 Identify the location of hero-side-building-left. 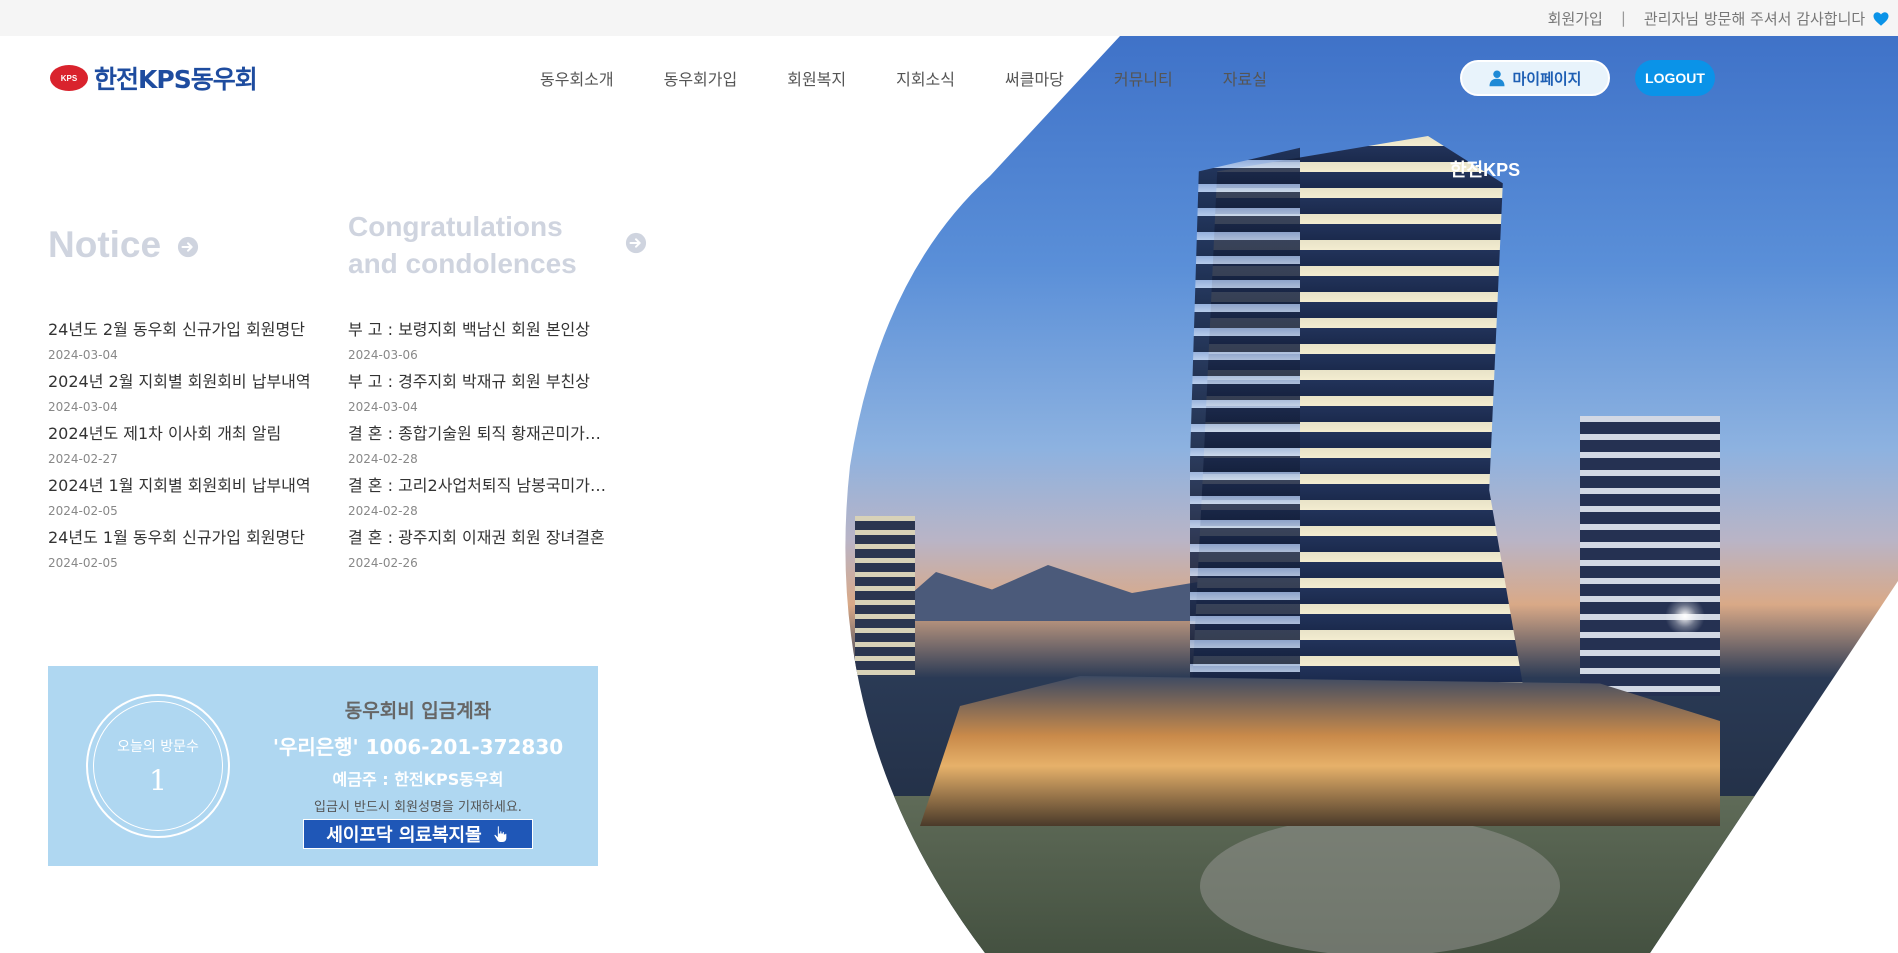
(885, 596).